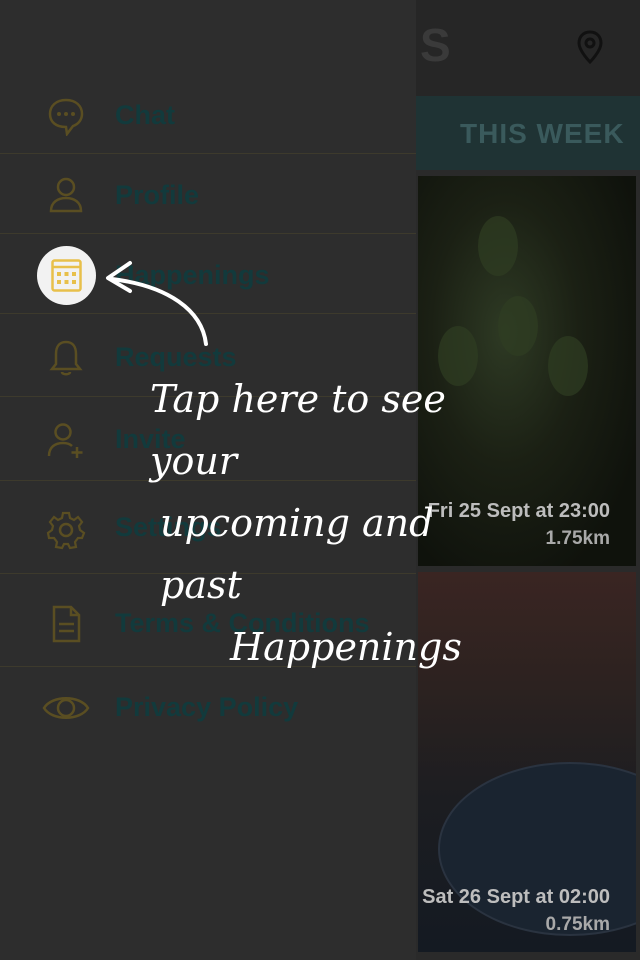  I want to click on happenings-highlight, so click(66, 275).